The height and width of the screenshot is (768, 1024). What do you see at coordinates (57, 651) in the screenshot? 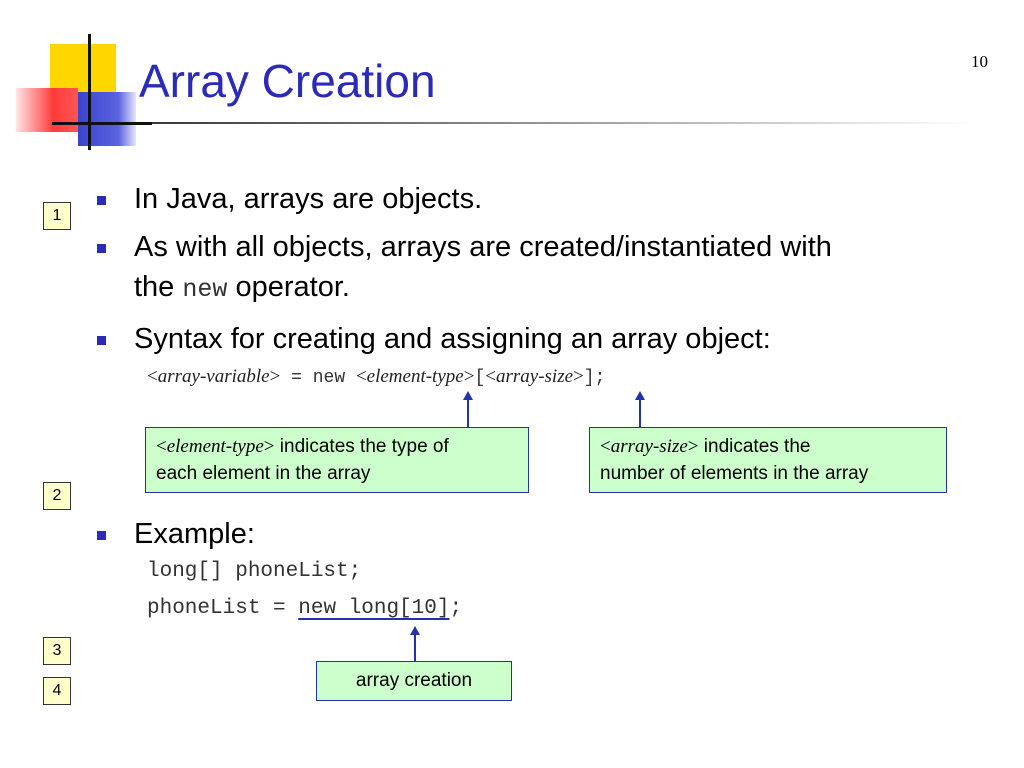
I see `marker-3: 3` at bounding box center [57, 651].